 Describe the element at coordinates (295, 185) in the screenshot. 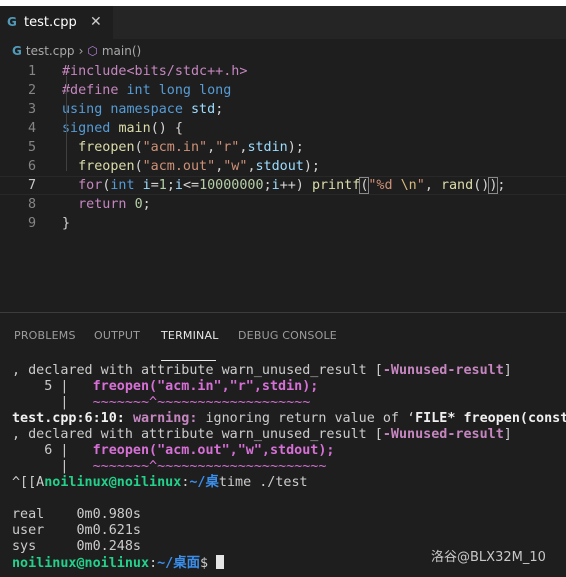

I see `code-token: ++)` at that location.